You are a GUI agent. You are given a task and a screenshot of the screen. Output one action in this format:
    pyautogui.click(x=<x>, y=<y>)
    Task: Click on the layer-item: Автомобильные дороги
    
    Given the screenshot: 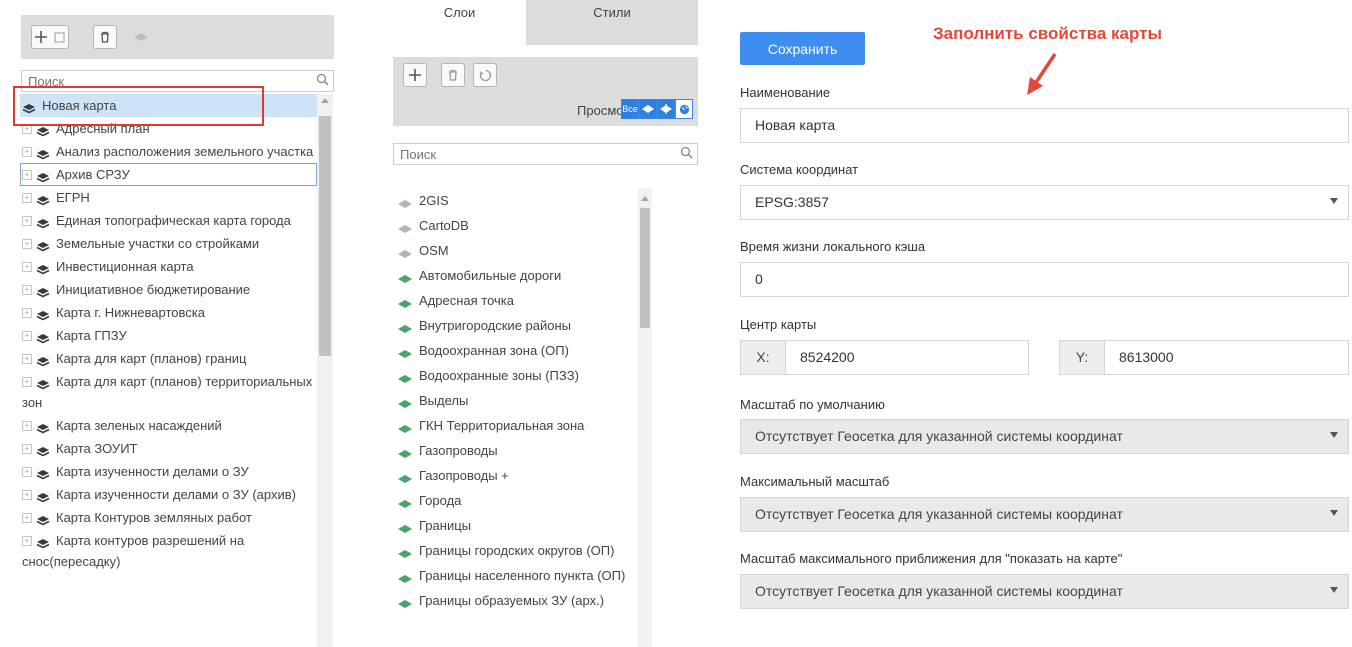 What is the action you would take?
    pyautogui.click(x=515, y=275)
    